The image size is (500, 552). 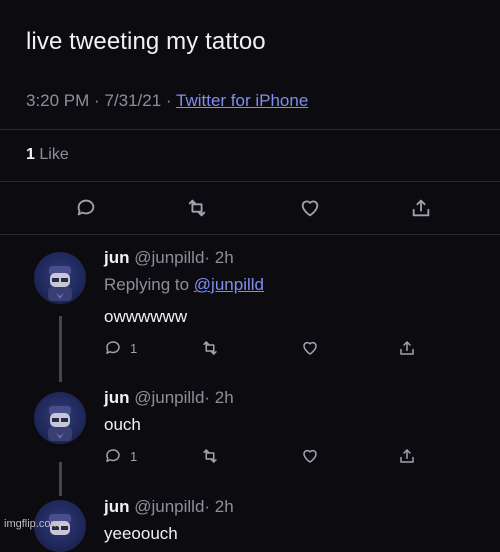 What do you see at coordinates (147, 284) in the screenshot?
I see `replying-to-label: Replying to` at bounding box center [147, 284].